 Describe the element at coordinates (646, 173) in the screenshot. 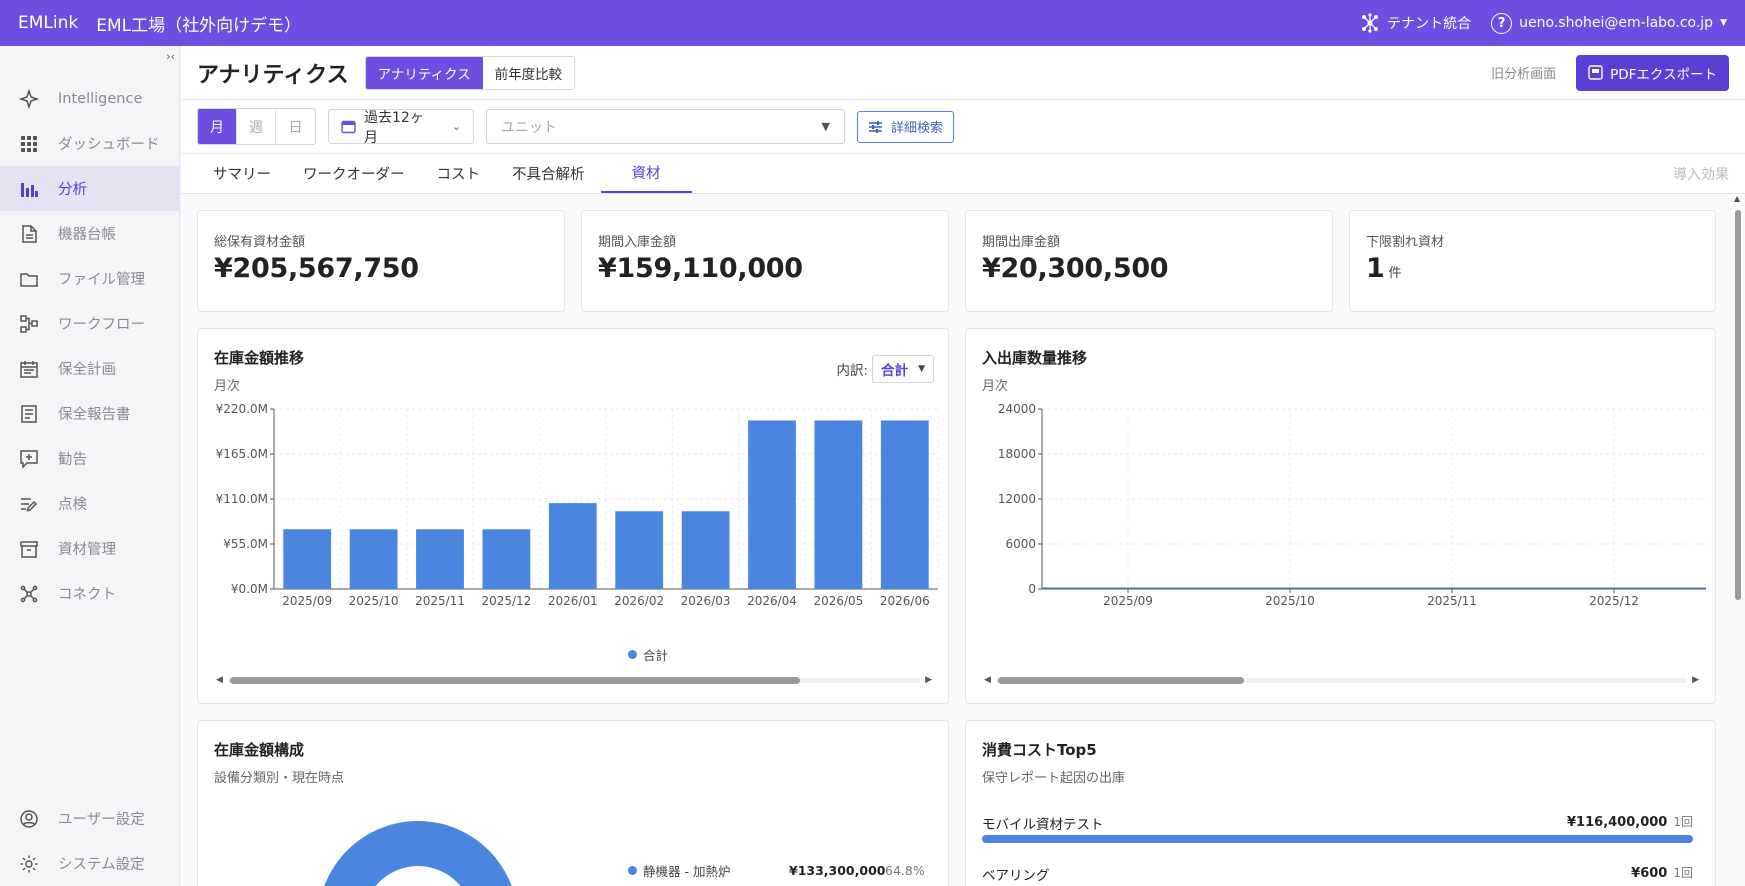

I see `tab-materials: 資材` at that location.